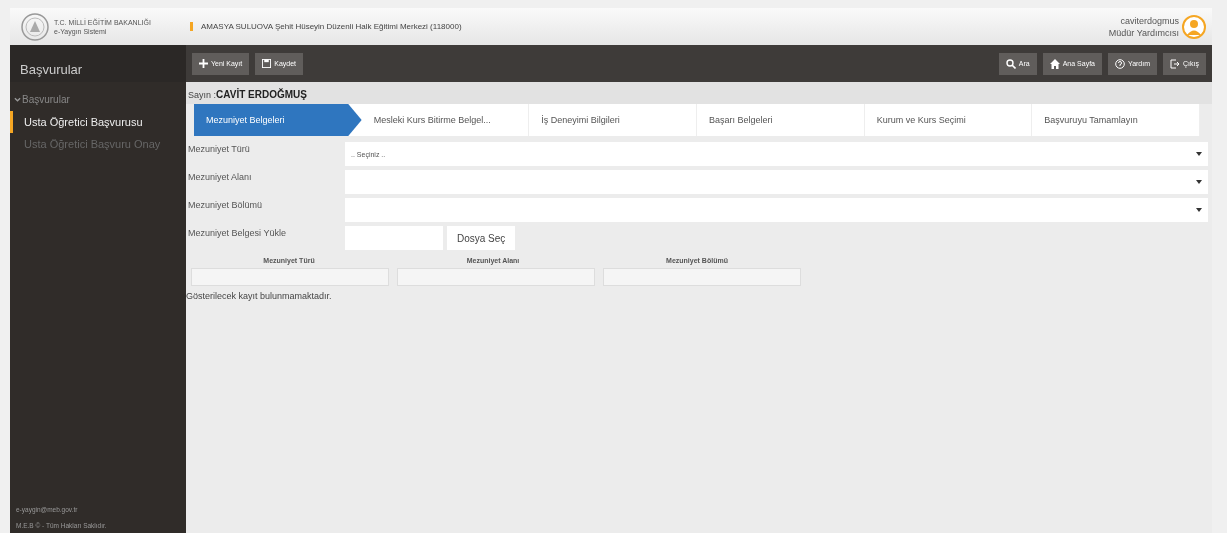 The height and width of the screenshot is (533, 1227). What do you see at coordinates (267, 63) in the screenshot?
I see `save-icon` at bounding box center [267, 63].